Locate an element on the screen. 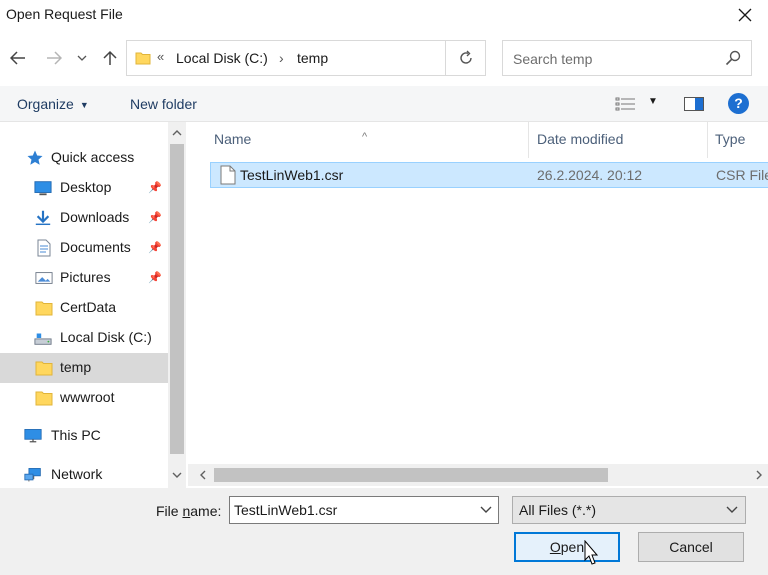 The height and width of the screenshot is (575, 768). file-type: CSR File is located at coordinates (742, 175).